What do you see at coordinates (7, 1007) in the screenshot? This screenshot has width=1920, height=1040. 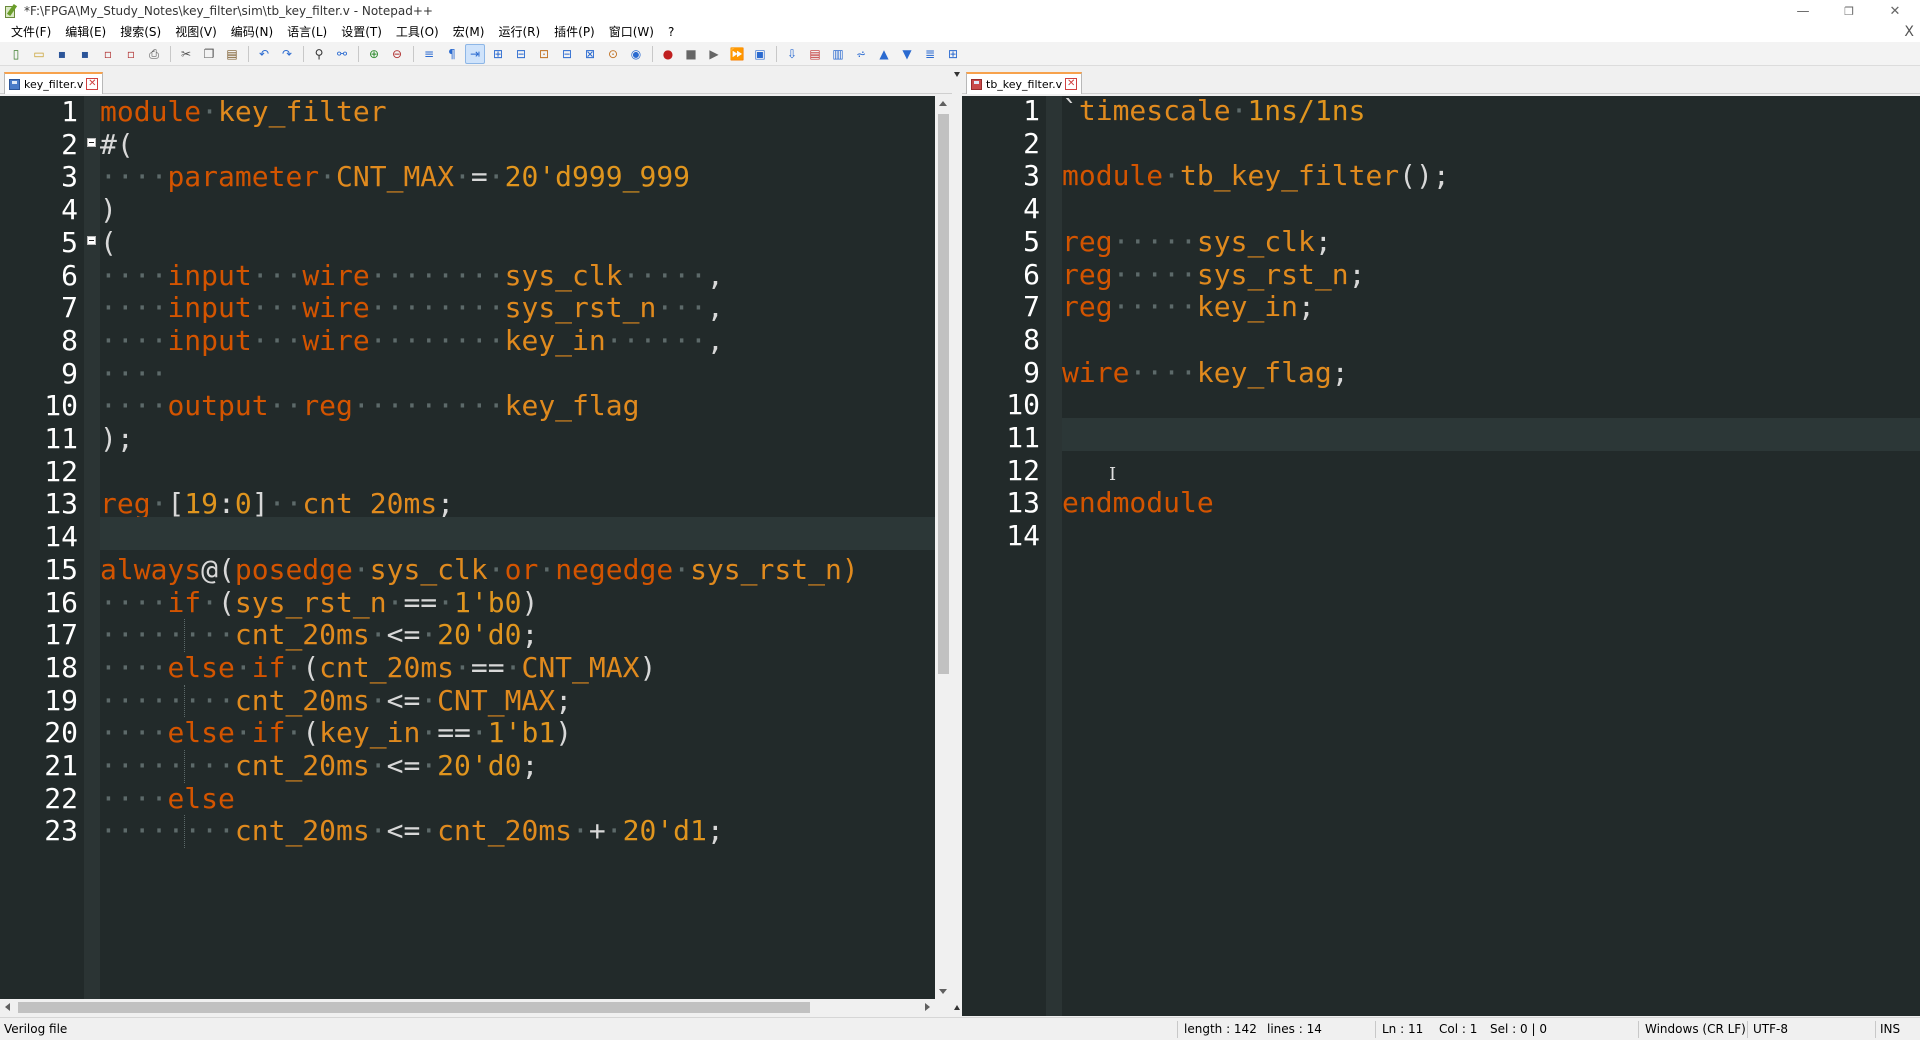 I see `scroll-left-arrow-icon` at bounding box center [7, 1007].